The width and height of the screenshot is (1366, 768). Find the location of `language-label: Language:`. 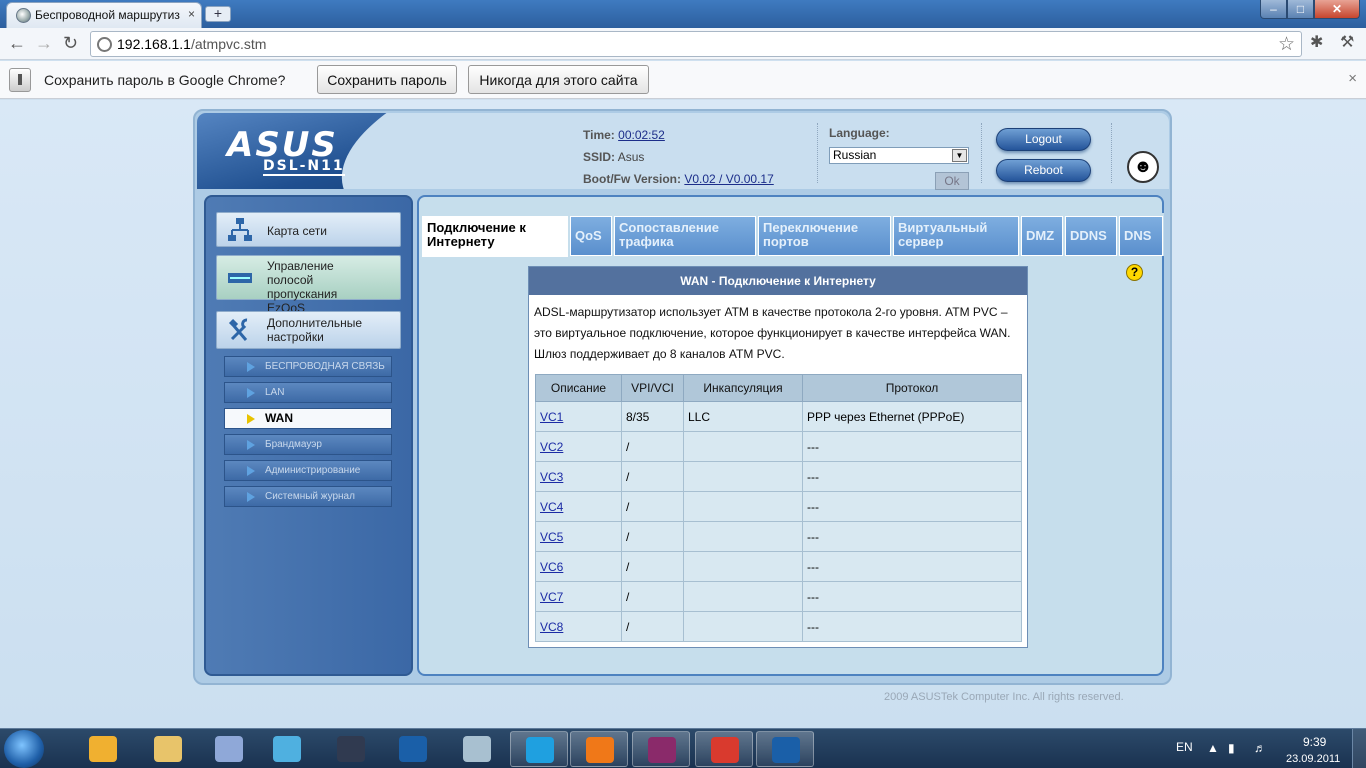

language-label: Language: is located at coordinates (859, 133).